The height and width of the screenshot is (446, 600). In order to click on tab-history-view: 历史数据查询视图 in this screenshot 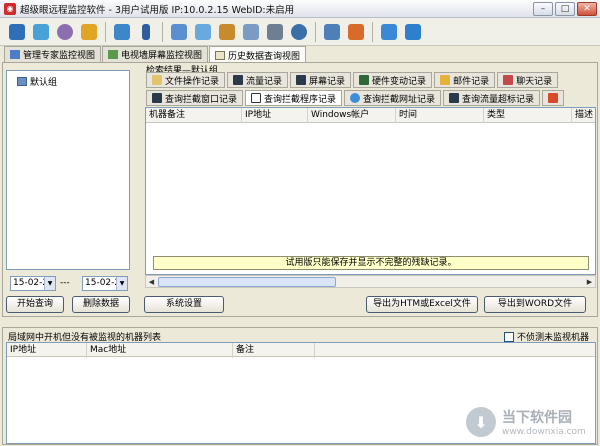, I will do `click(258, 54)`.